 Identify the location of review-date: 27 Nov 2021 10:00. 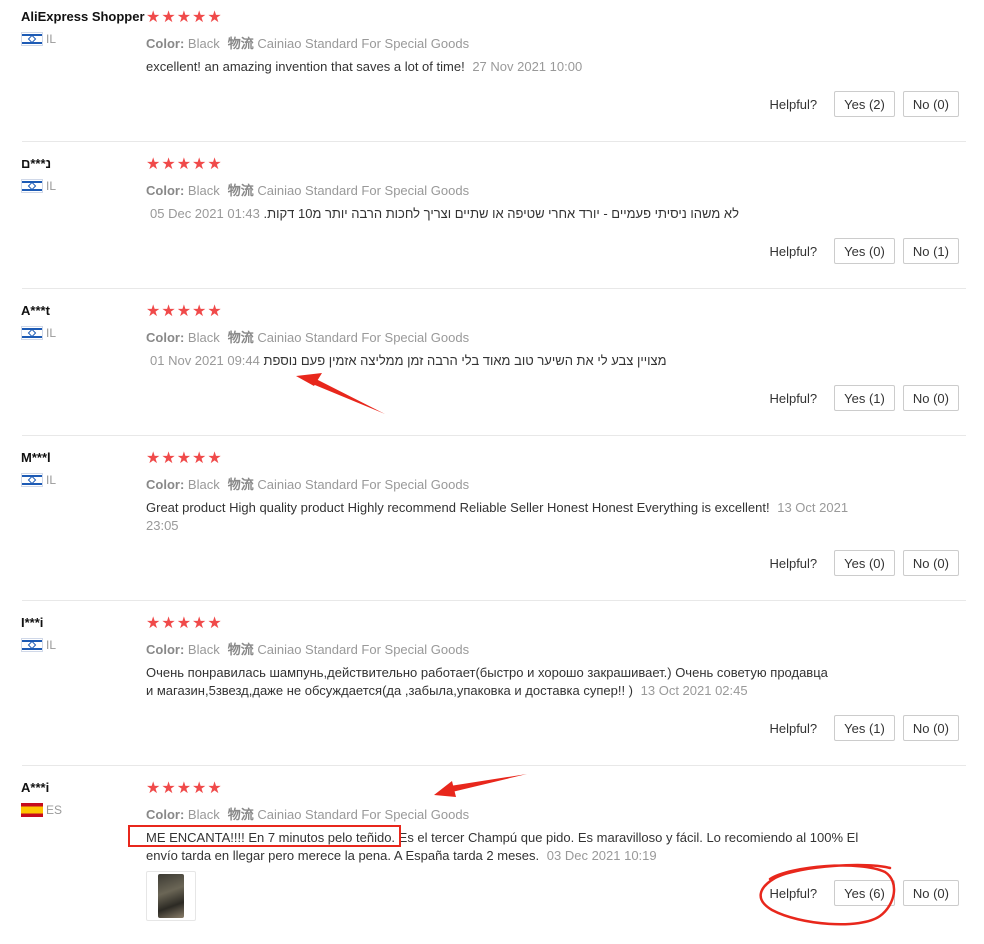
(527, 66).